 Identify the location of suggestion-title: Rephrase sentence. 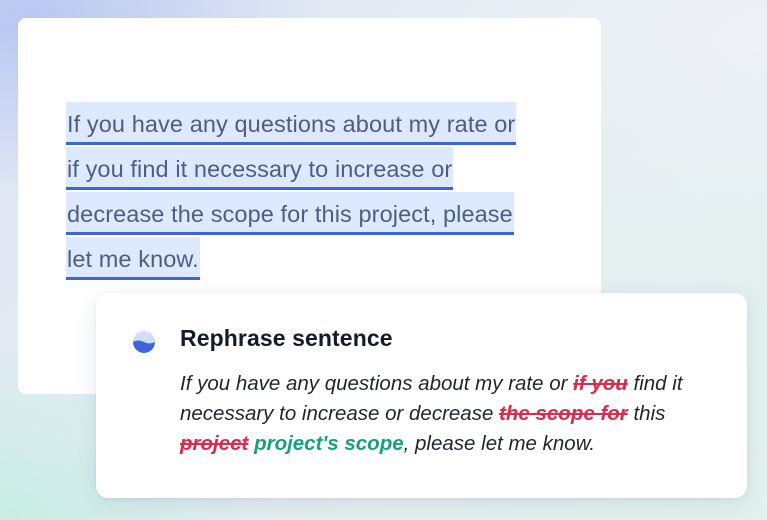
(286, 338).